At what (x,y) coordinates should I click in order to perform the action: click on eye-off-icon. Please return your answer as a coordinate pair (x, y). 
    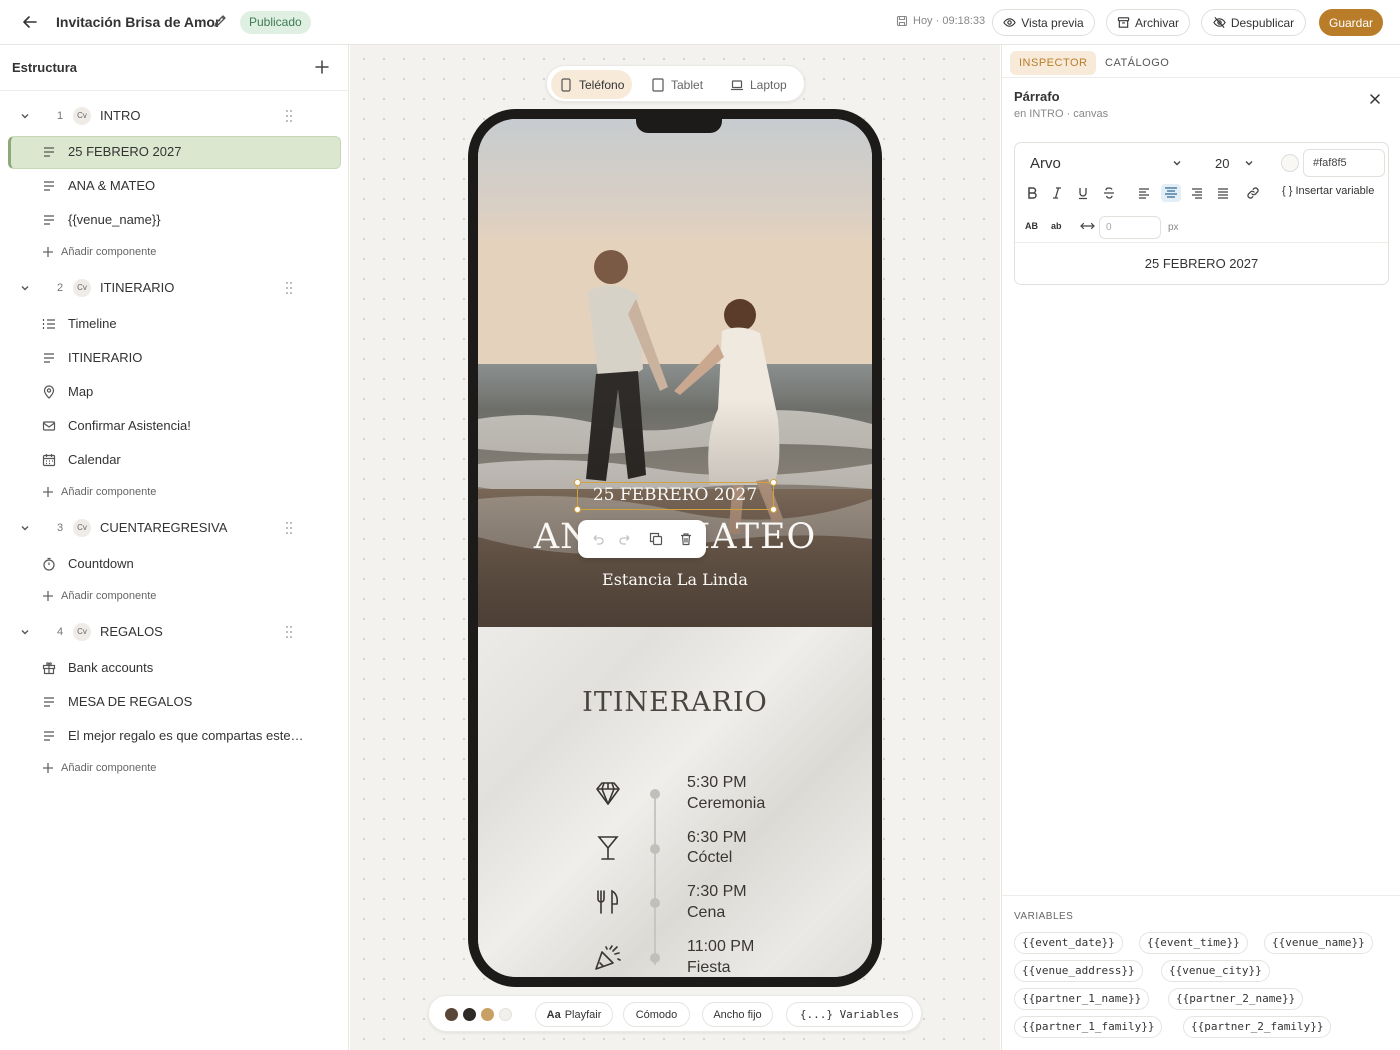
    Looking at the image, I should click on (1219, 22).